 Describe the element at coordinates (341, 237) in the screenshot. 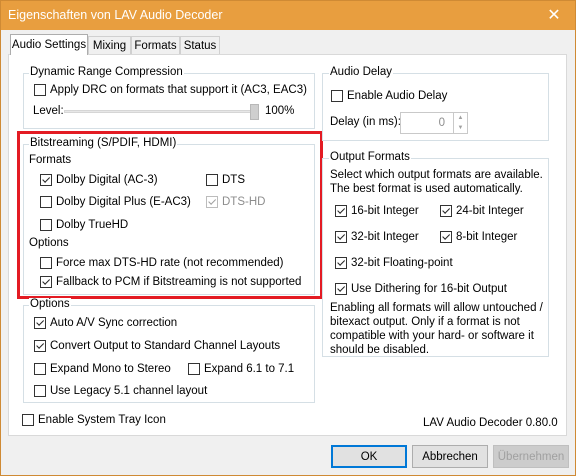

I see `int32-box` at that location.